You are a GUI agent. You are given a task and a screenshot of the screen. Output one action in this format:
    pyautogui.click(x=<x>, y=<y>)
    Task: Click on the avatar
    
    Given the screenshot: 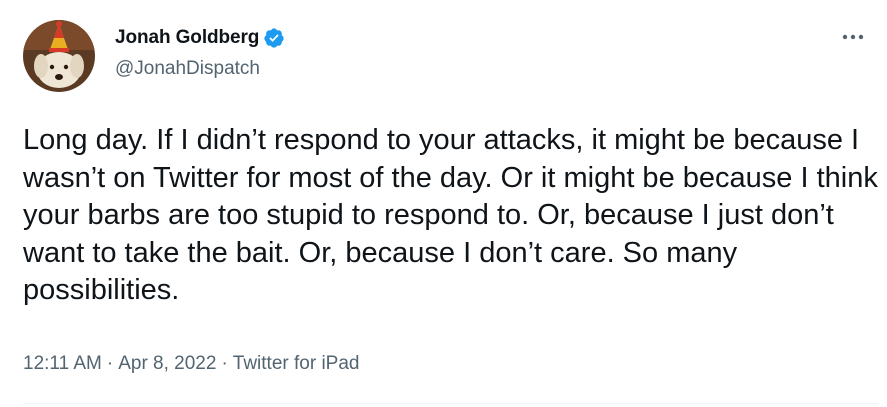 What is the action you would take?
    pyautogui.click(x=59, y=56)
    